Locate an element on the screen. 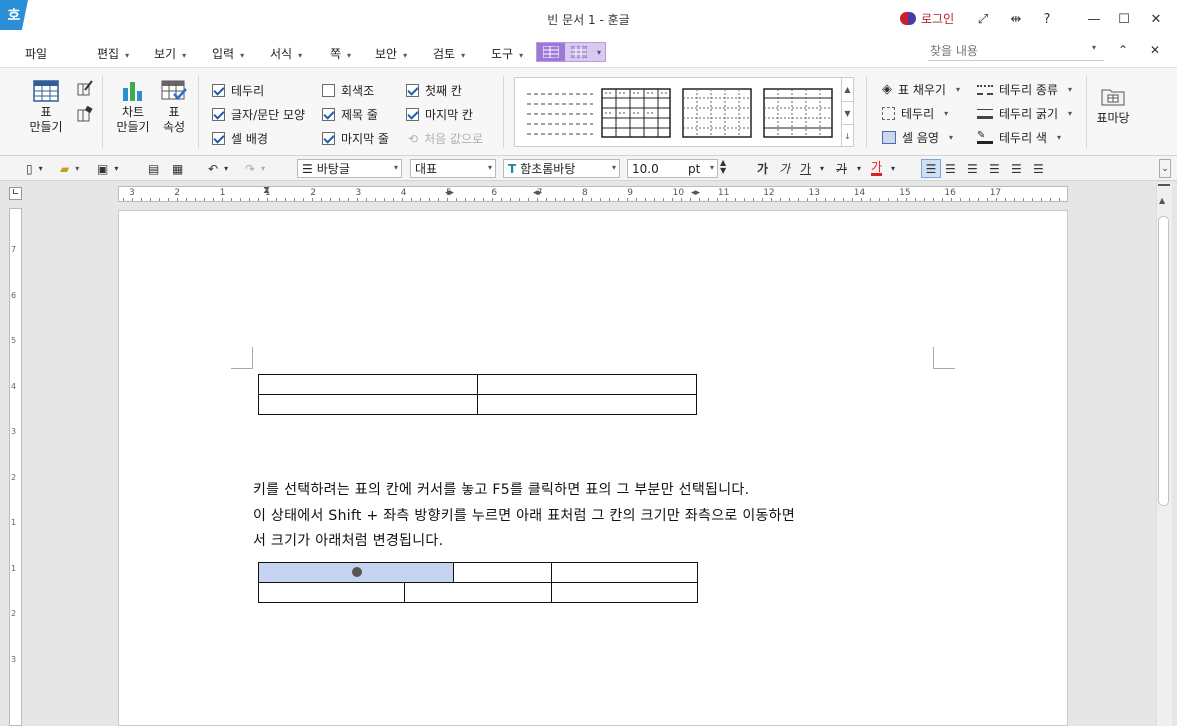 This screenshot has height=726, width=1177. checkbox-border: 테두리 is located at coordinates (238, 90).